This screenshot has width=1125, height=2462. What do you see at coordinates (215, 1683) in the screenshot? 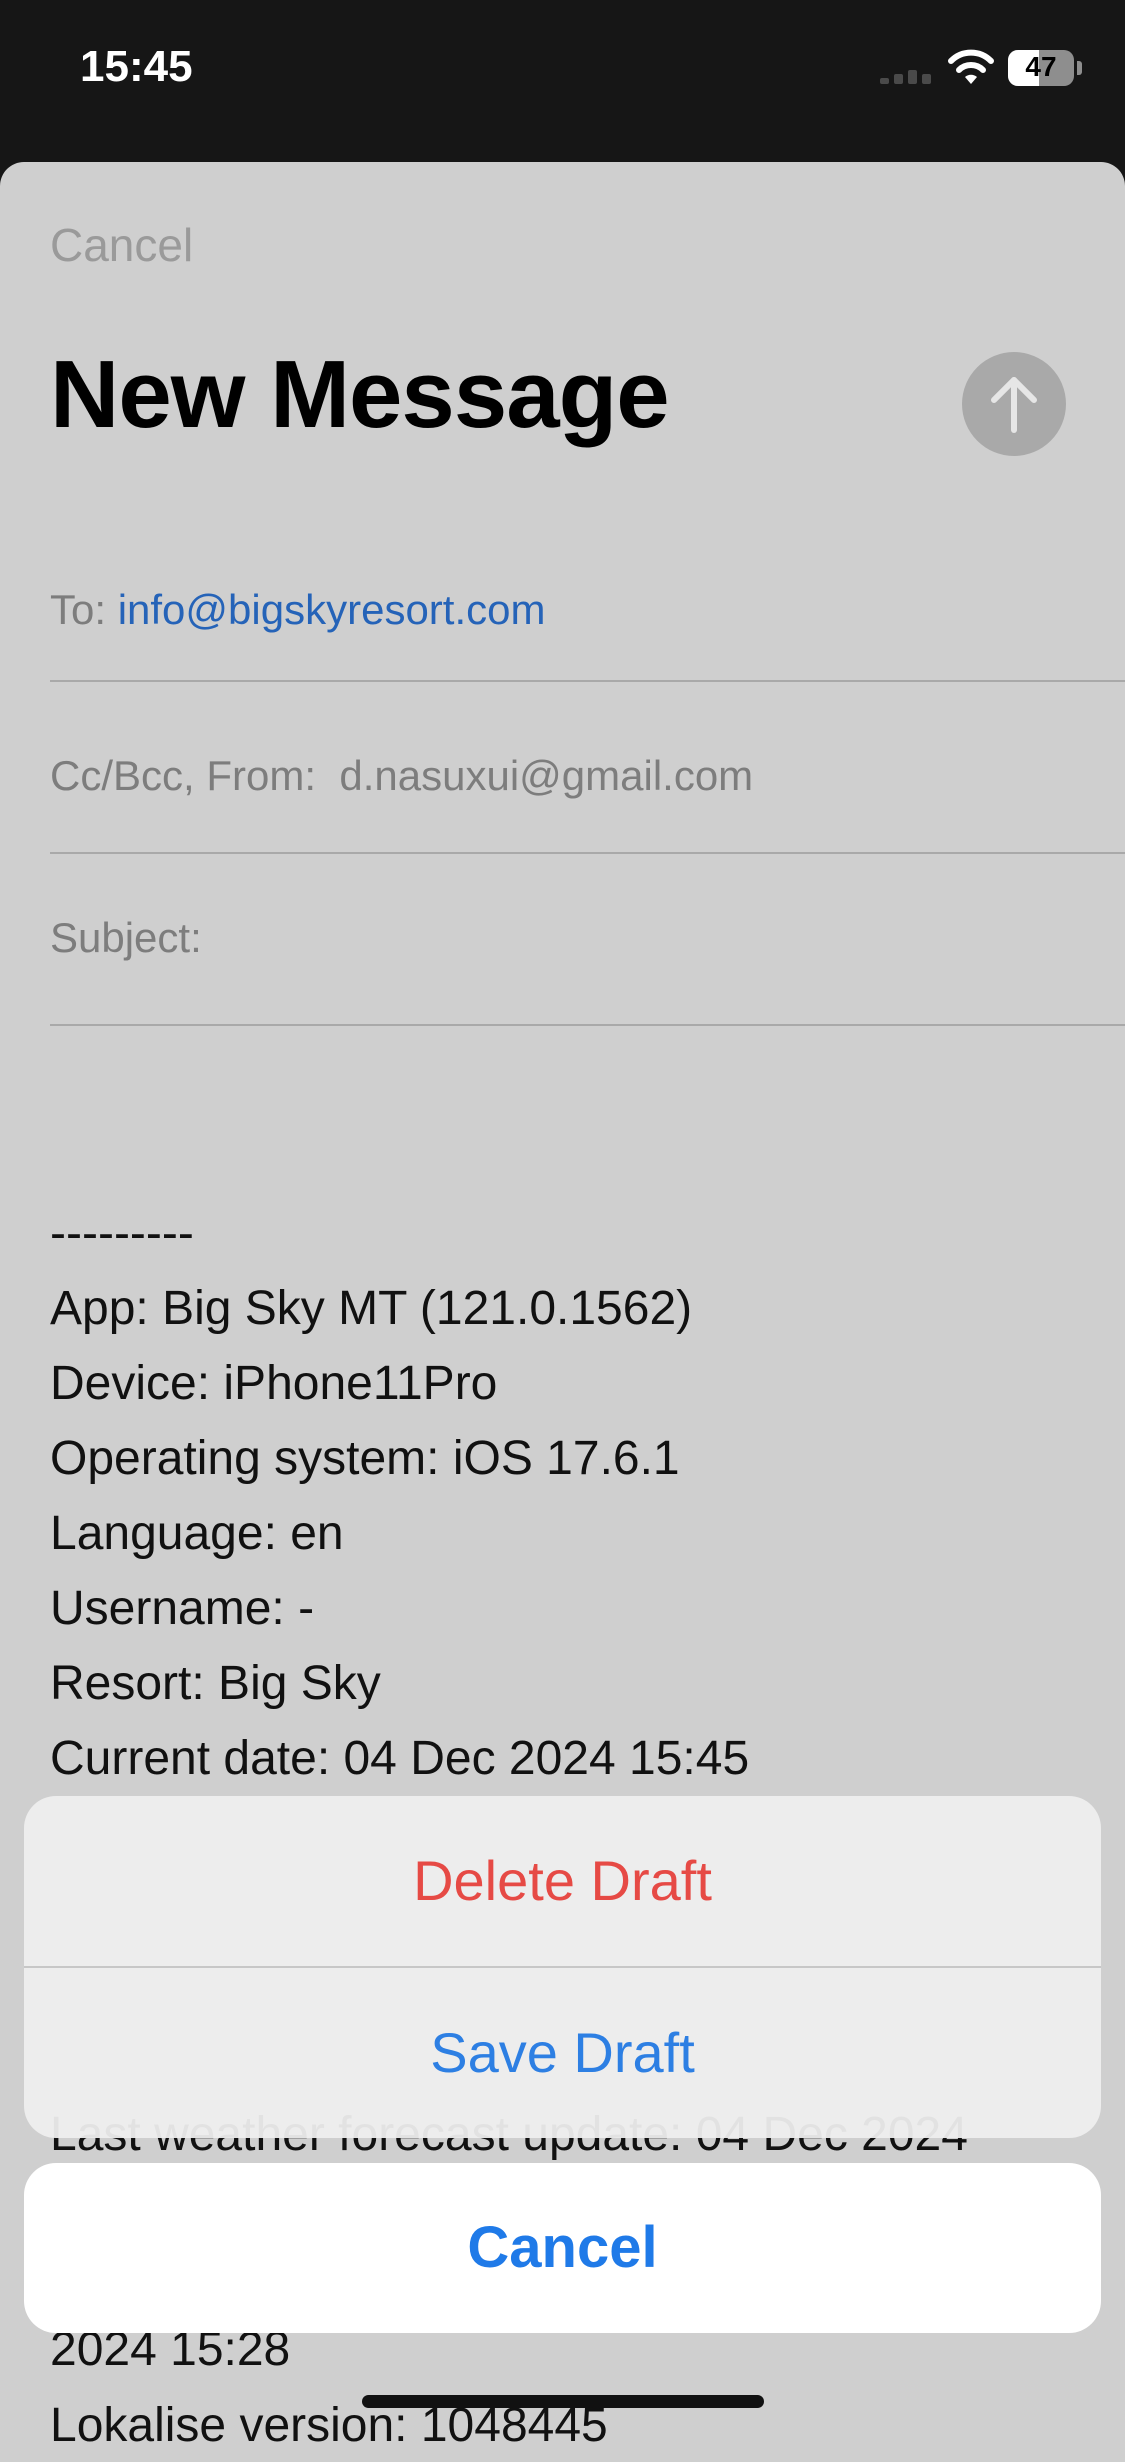
I see `body-line-resort: Resort: Big Sky` at bounding box center [215, 1683].